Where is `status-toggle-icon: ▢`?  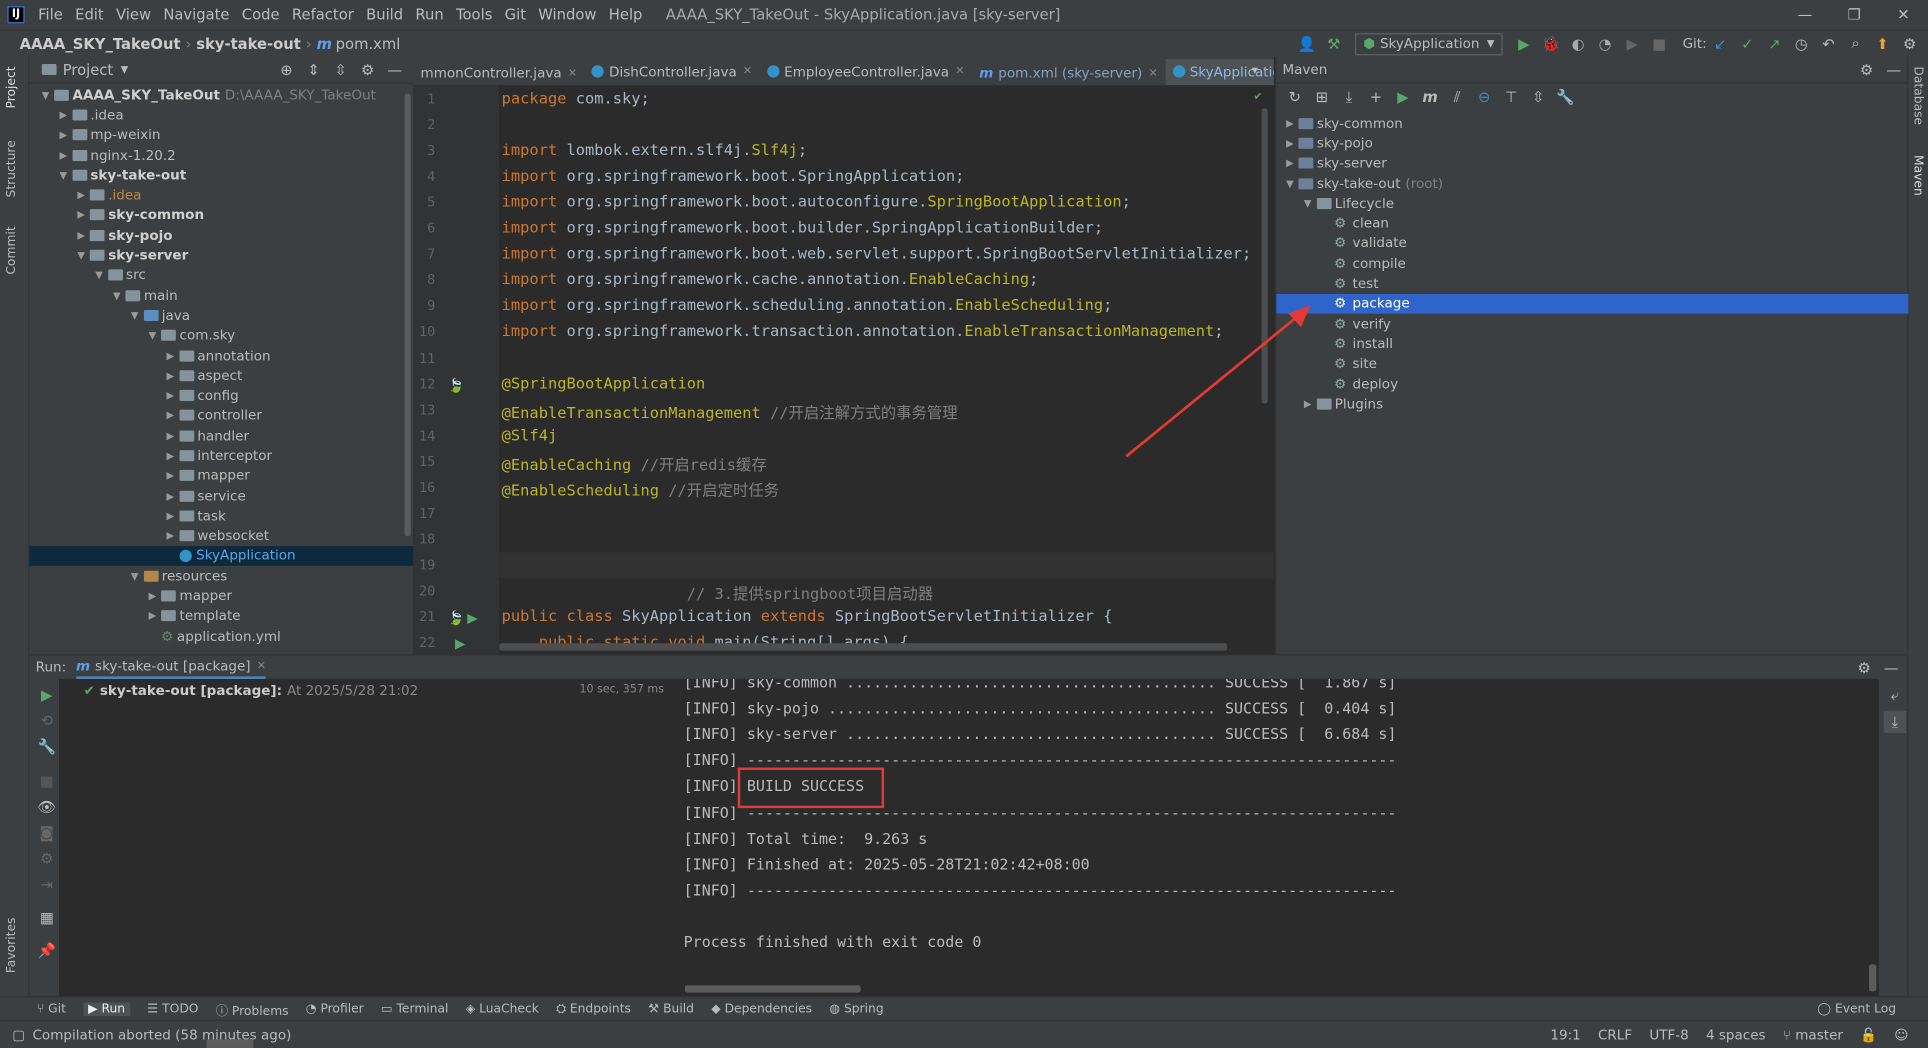 status-toggle-icon: ▢ is located at coordinates (18, 1034).